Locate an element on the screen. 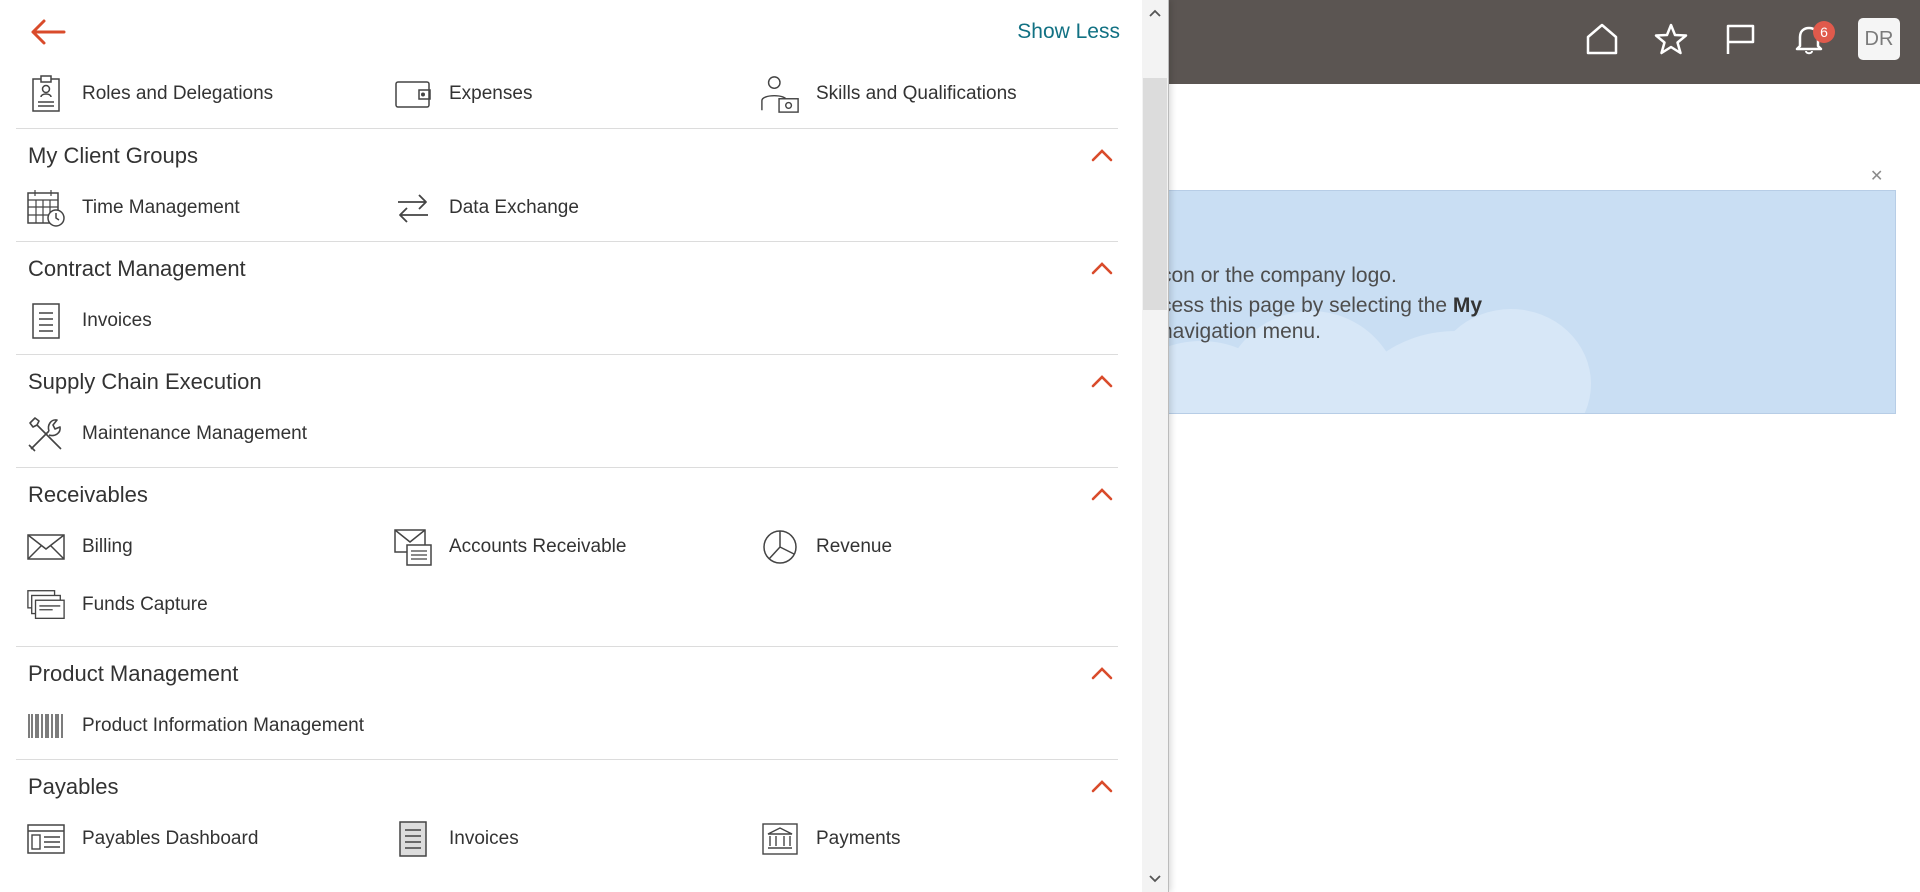 This screenshot has width=1920, height=892. nav-item-label: Payables Dashboard is located at coordinates (170, 838).